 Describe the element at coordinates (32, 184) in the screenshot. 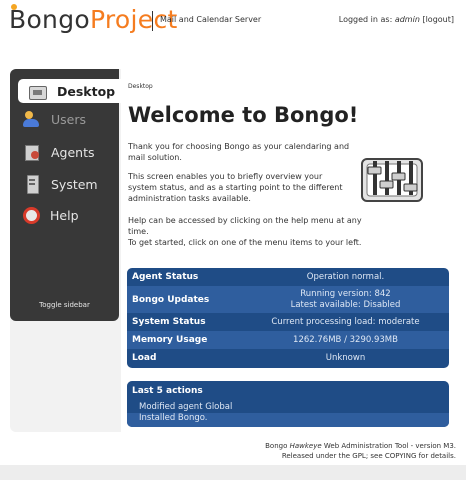

I see `system-icon` at that location.